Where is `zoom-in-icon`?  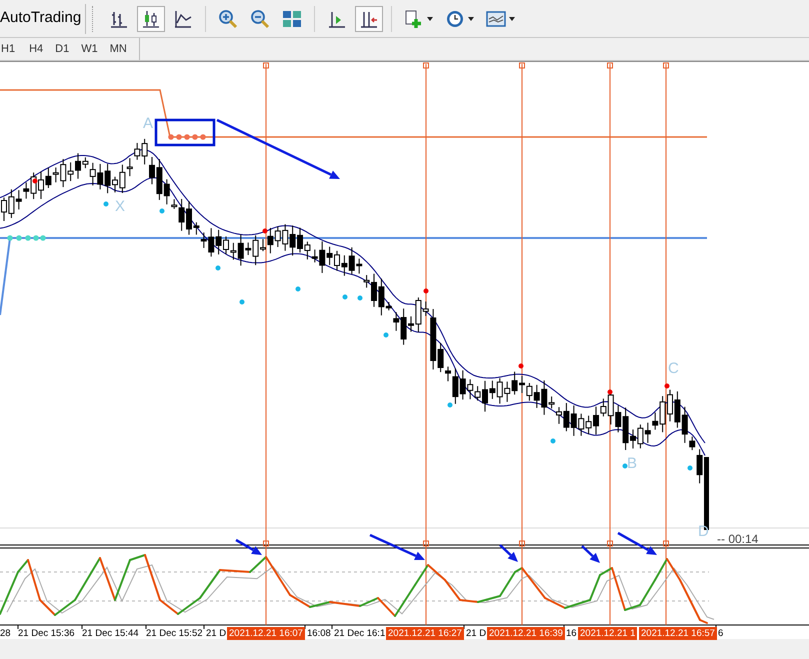
zoom-in-icon is located at coordinates (228, 18).